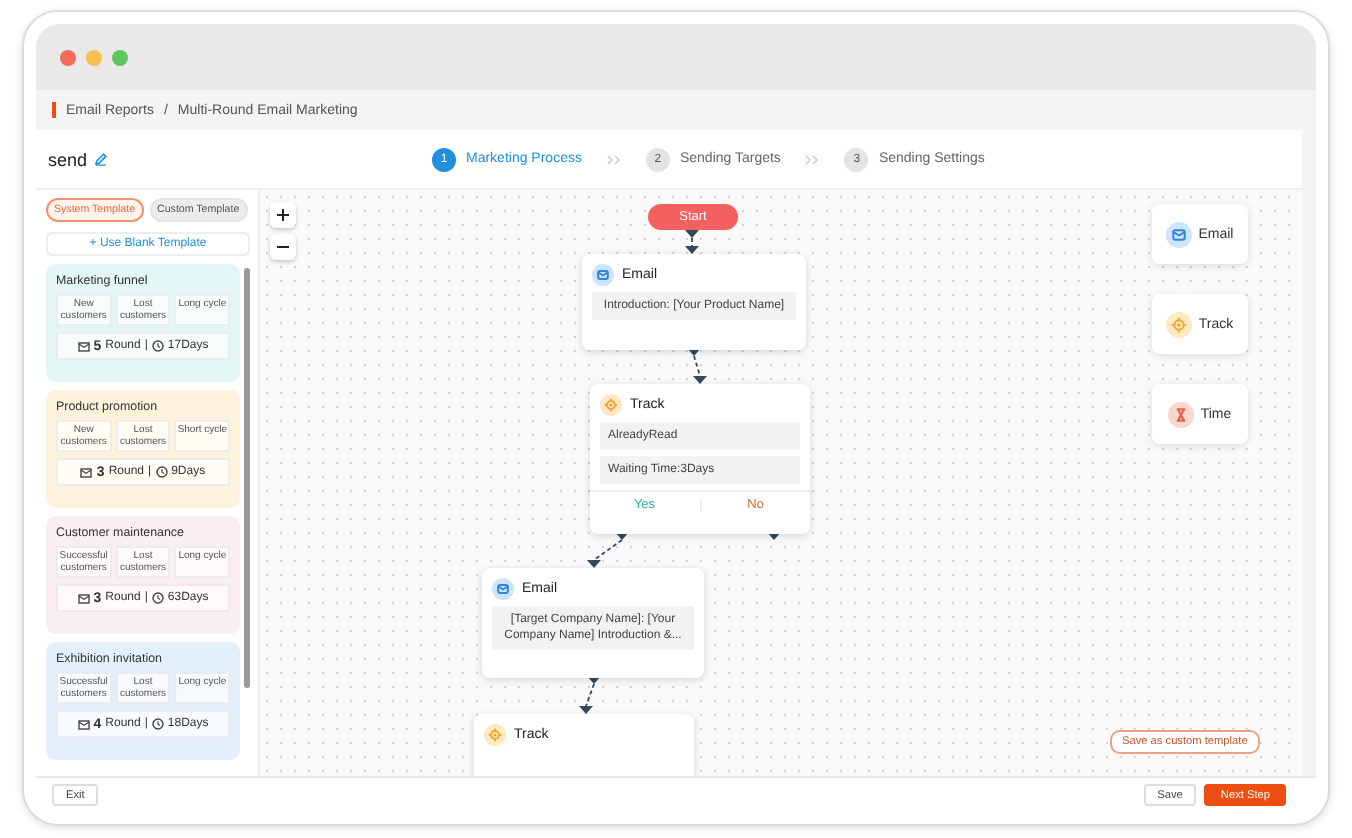  Describe the element at coordinates (100, 159) in the screenshot. I see `pencil-icon` at that location.